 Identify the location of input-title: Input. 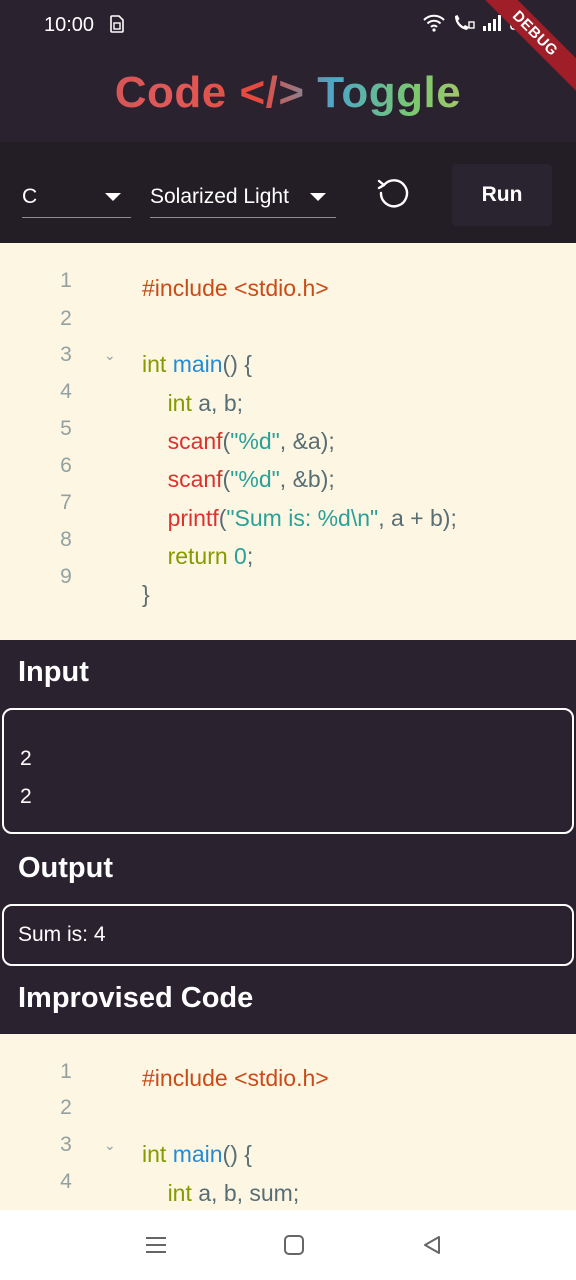
(53, 672).